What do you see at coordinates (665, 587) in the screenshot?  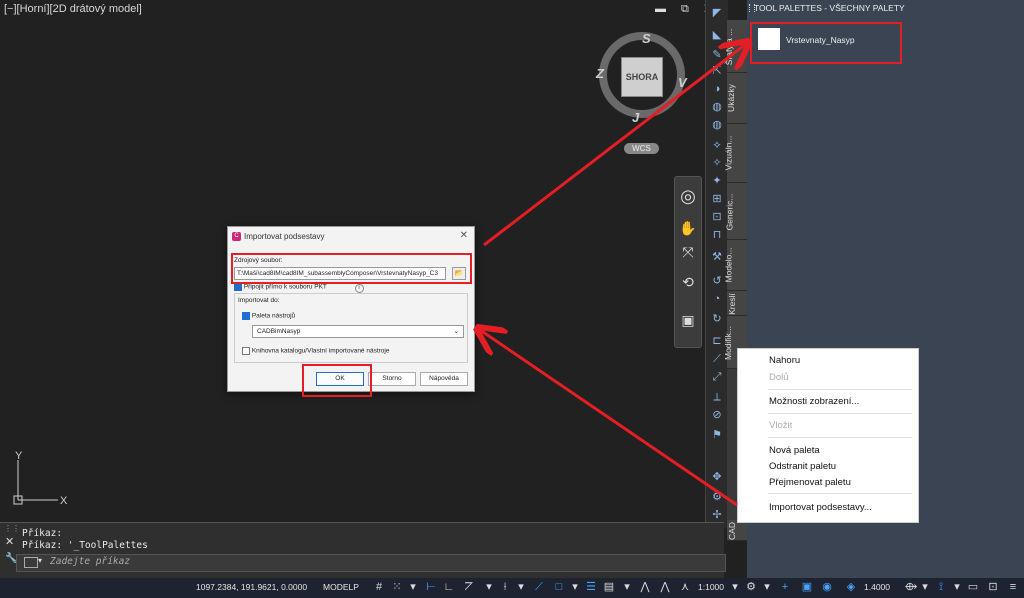 I see `autoscale-icon: ⋀` at bounding box center [665, 587].